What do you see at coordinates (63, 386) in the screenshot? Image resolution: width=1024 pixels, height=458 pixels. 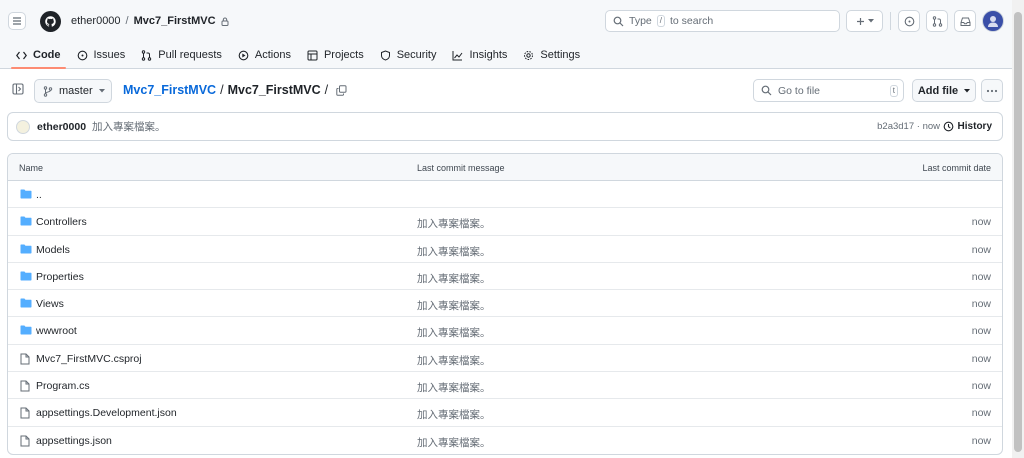 I see `file-name-link: Program.cs` at bounding box center [63, 386].